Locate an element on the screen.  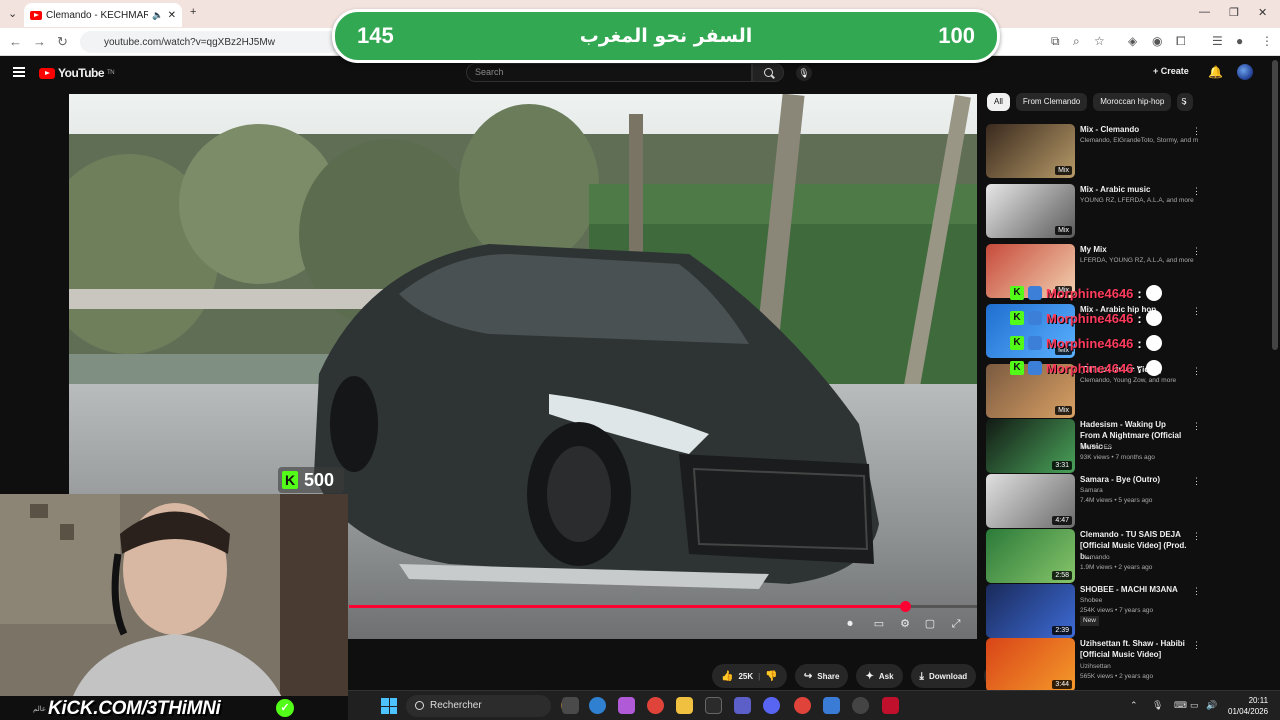
network-icon: ▭ is located at coordinates (1194, 705).